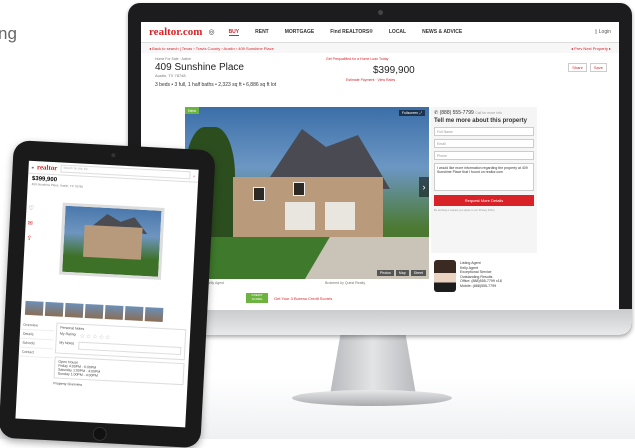  I want to click on house-image, so click(112, 242).